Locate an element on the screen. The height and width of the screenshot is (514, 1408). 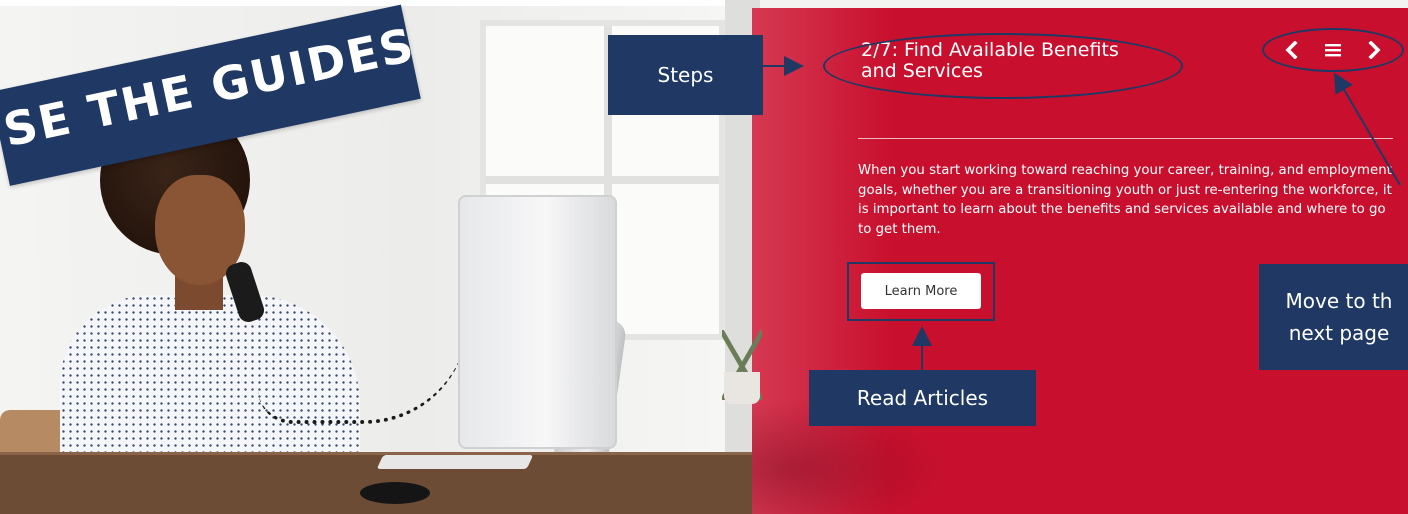
callout-move-next-page: Move to th next page is located at coordinates (1333, 317).